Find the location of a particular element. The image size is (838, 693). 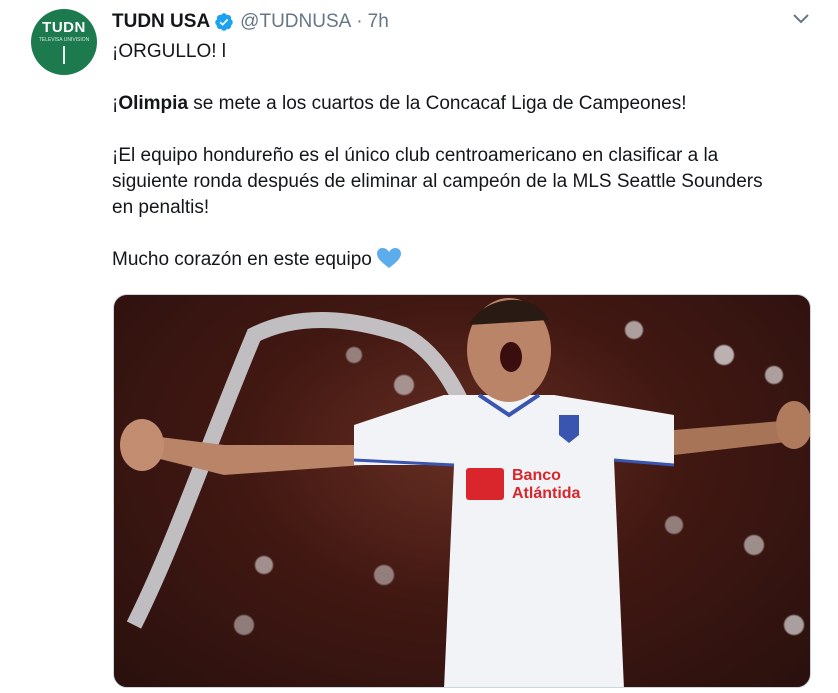

tweet-line-1: ¡ORGULLO! l is located at coordinates (169, 51).